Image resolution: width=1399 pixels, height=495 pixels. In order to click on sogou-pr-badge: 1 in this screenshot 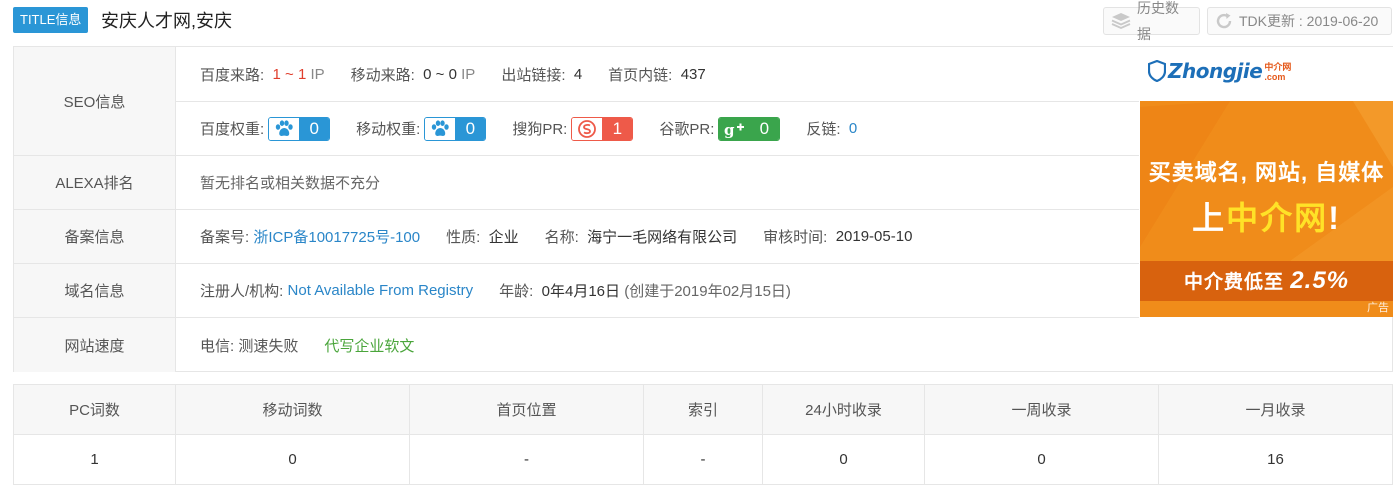, I will do `click(602, 128)`.